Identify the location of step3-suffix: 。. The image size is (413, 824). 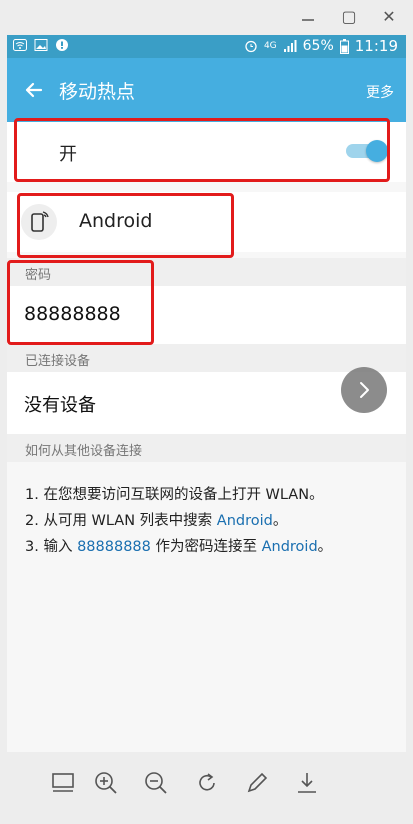
(325, 547).